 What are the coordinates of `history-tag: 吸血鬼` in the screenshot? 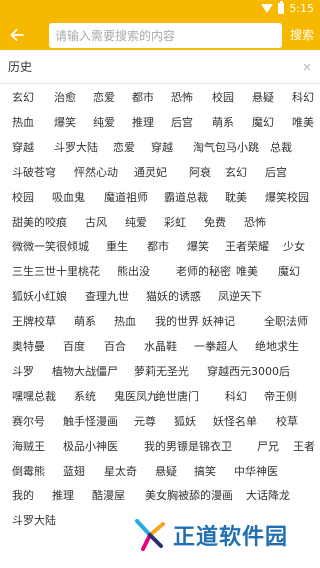 It's located at (68, 198).